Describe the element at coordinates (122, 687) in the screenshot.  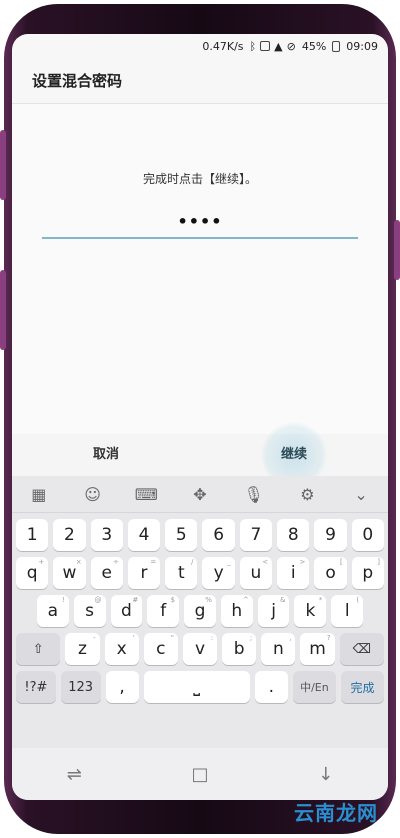
I see `comma-key: ,` at that location.